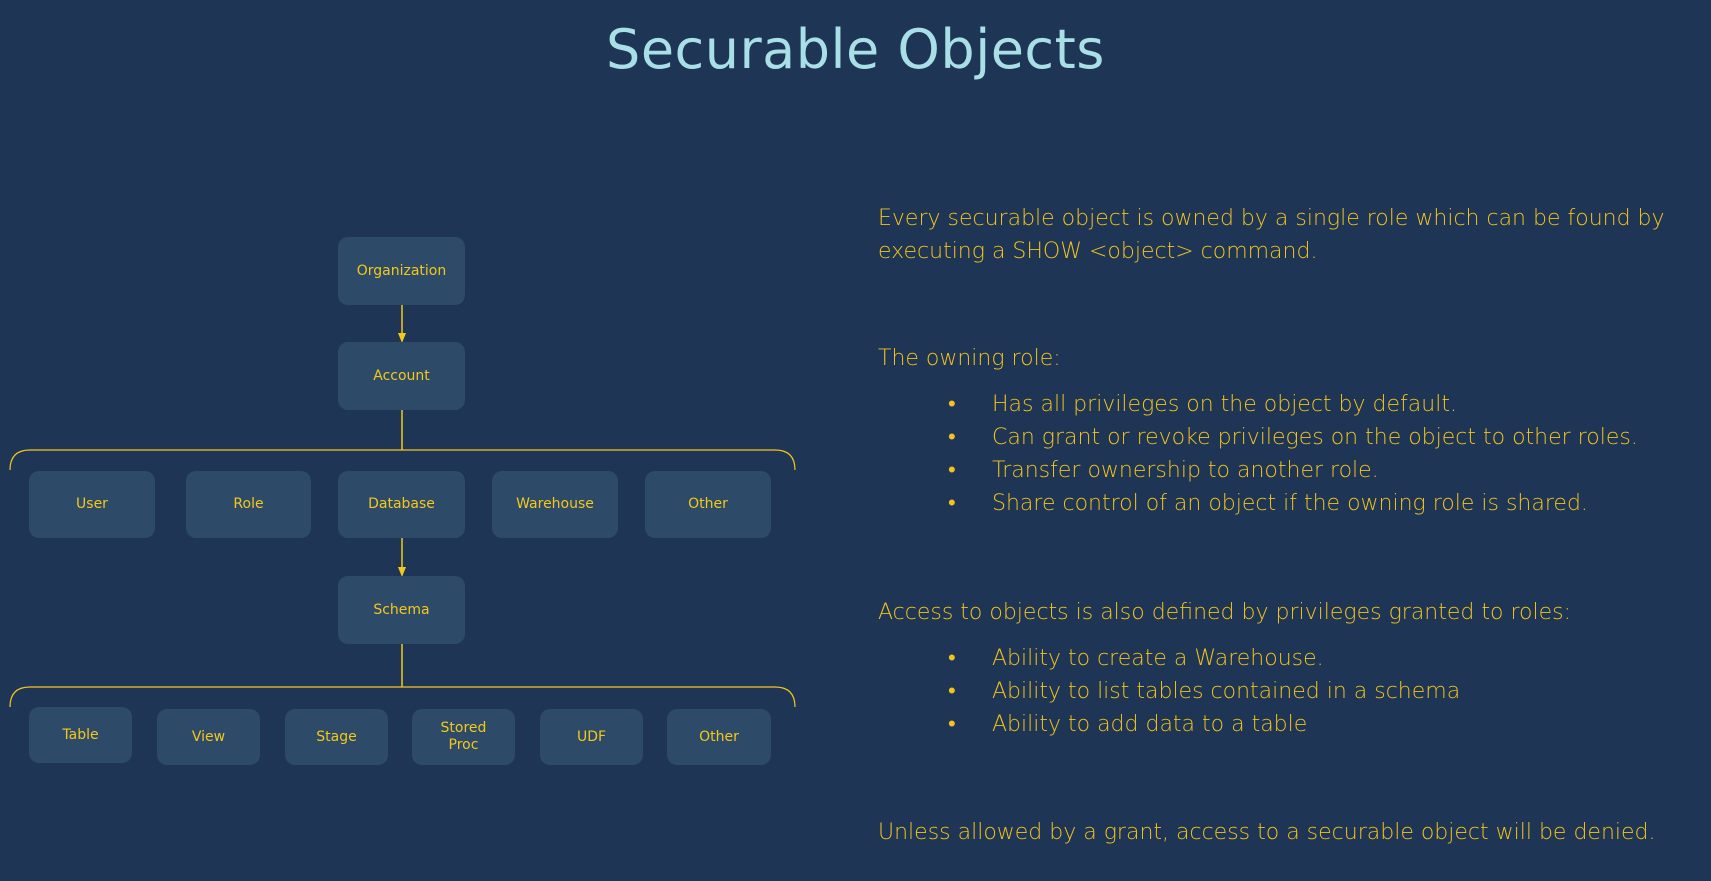  What do you see at coordinates (719, 737) in the screenshot?
I see `node-other-schema: Other` at bounding box center [719, 737].